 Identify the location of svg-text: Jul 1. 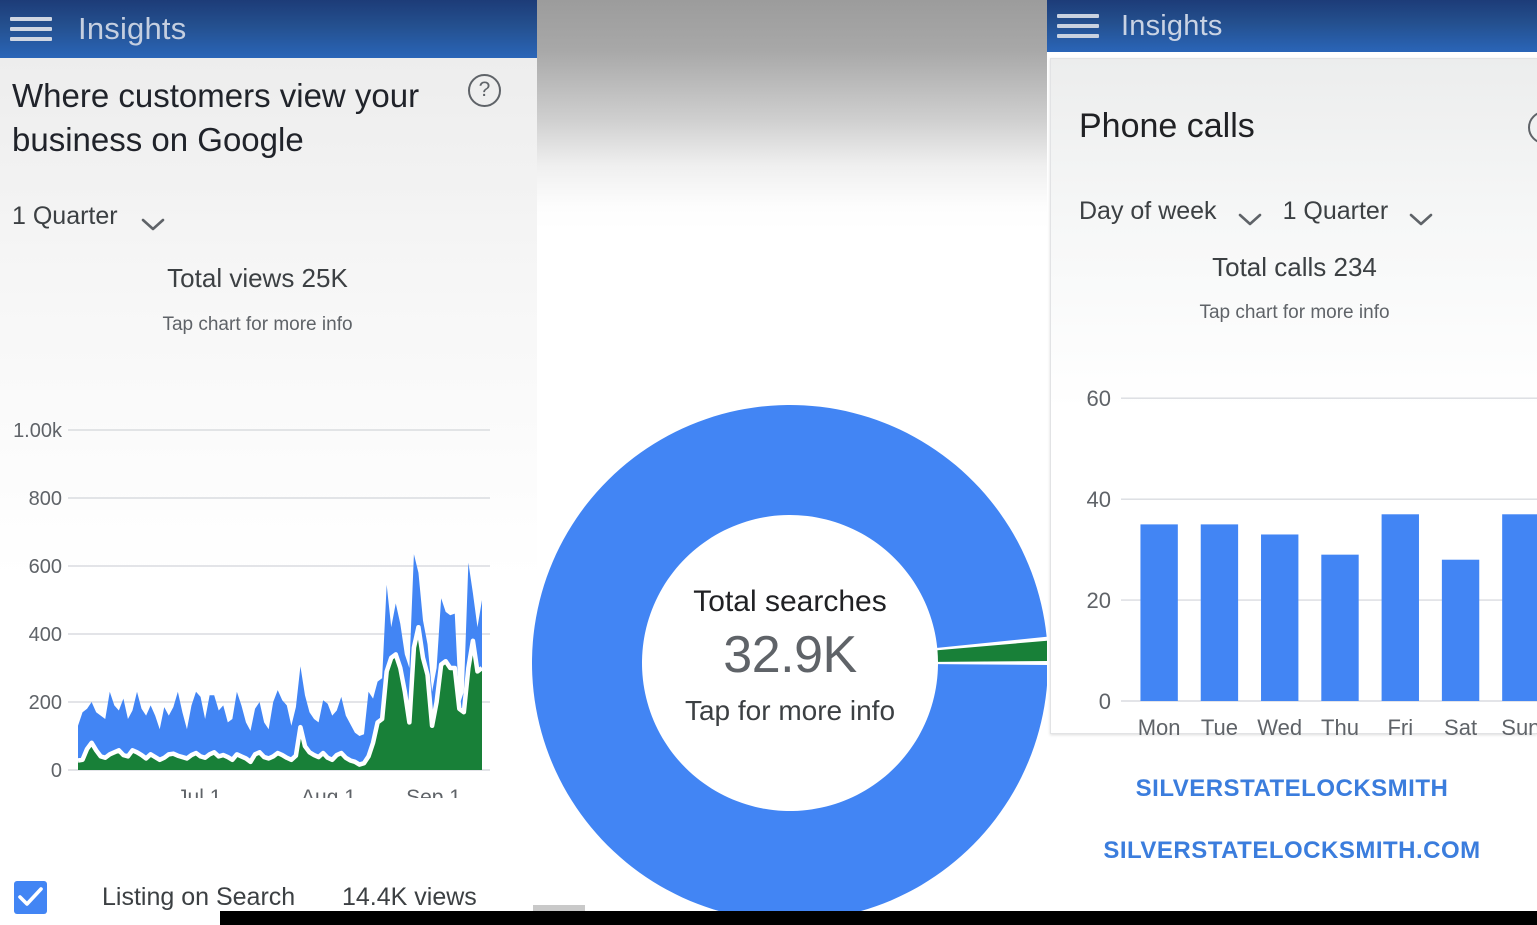
(199, 792).